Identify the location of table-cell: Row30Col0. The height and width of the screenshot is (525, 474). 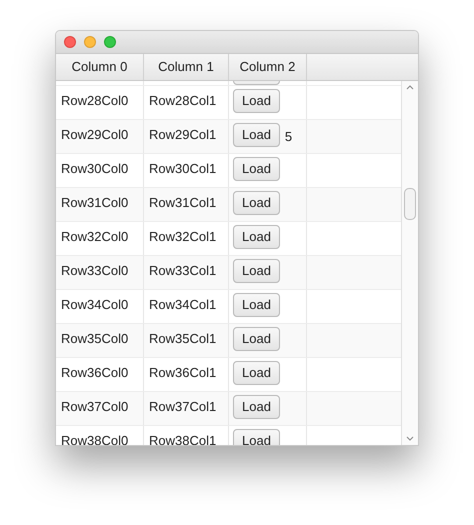
(94, 168).